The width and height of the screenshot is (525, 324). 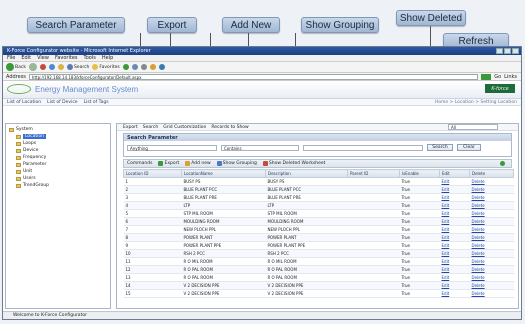 I want to click on links-label: Links, so click(x=512, y=77).